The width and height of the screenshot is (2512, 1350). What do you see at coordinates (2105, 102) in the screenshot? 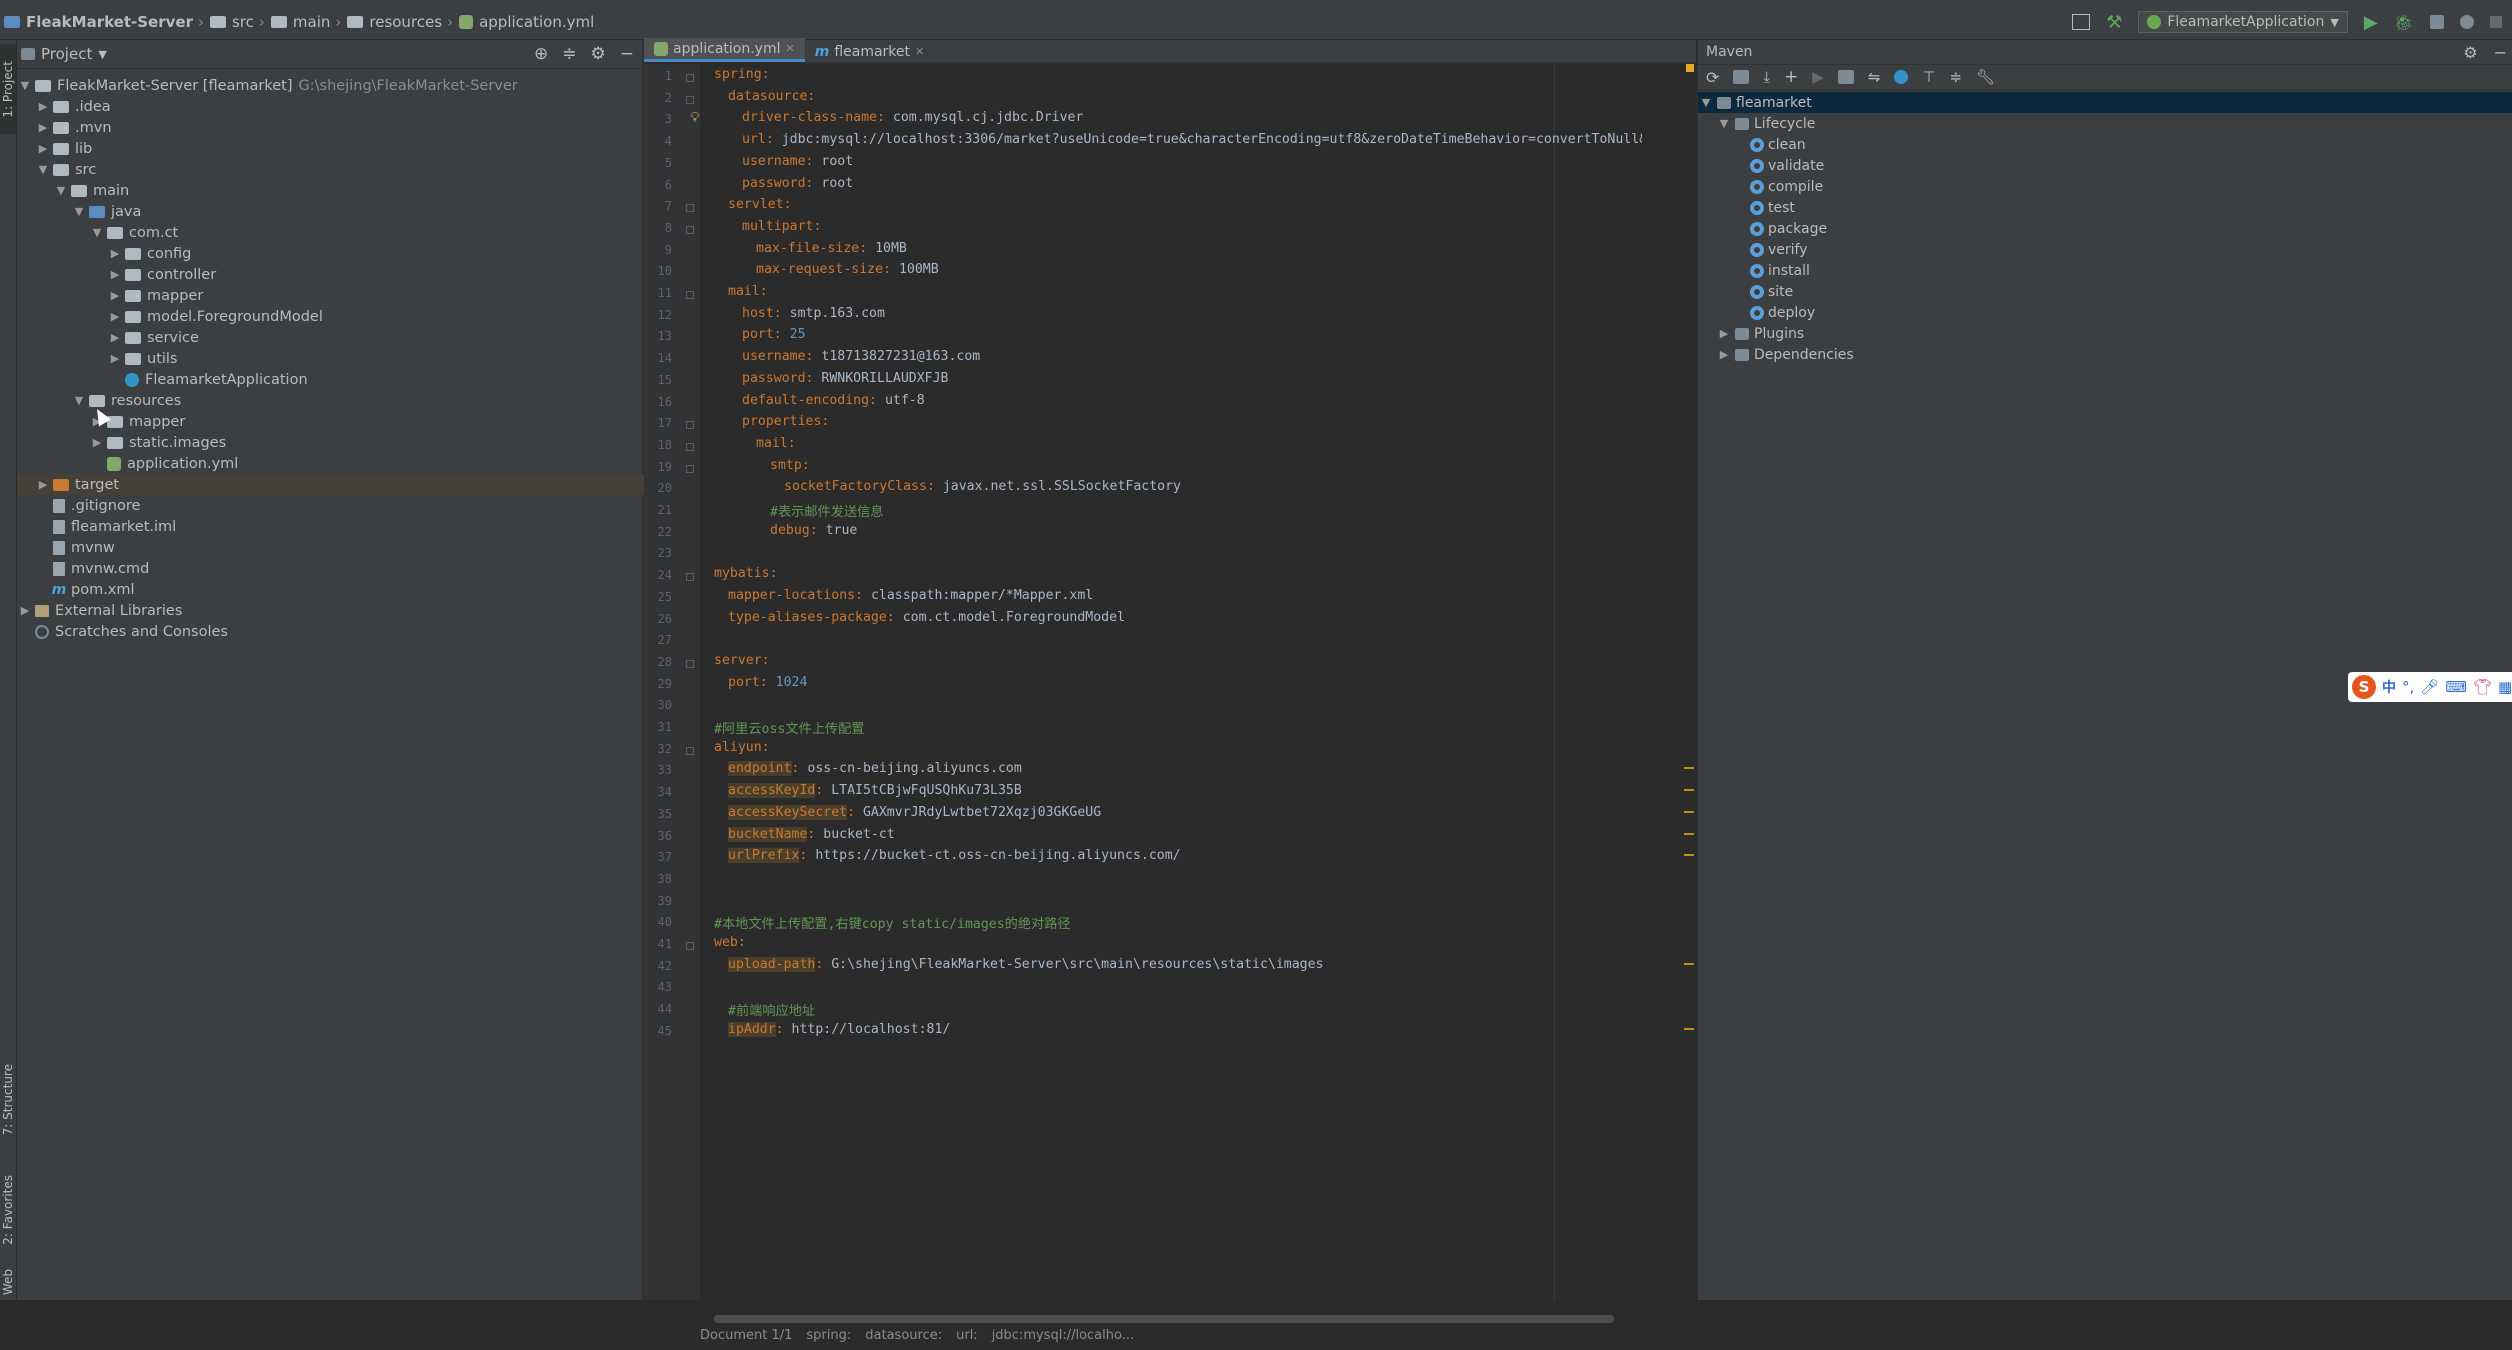
I see `maven-tree-item: ▼ fleamarket` at bounding box center [2105, 102].